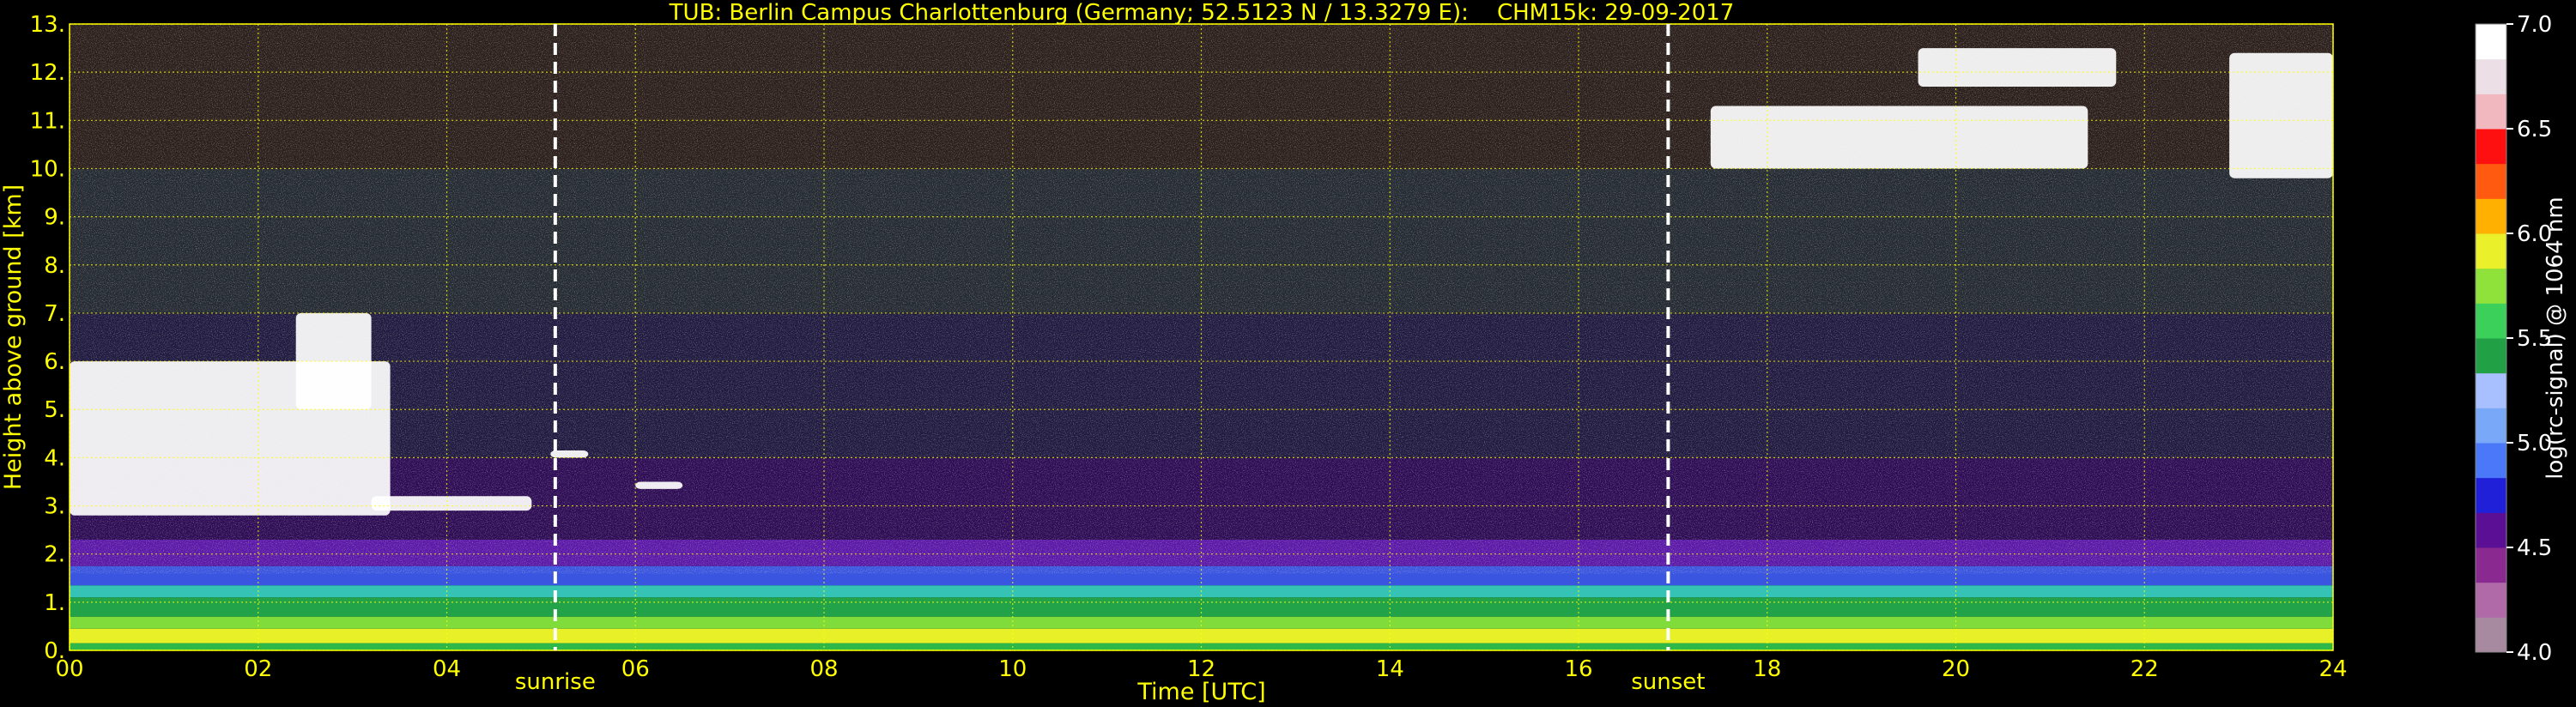 The height and width of the screenshot is (707, 2576). I want to click on x-axis-label: Time [UTC], so click(1200, 692).